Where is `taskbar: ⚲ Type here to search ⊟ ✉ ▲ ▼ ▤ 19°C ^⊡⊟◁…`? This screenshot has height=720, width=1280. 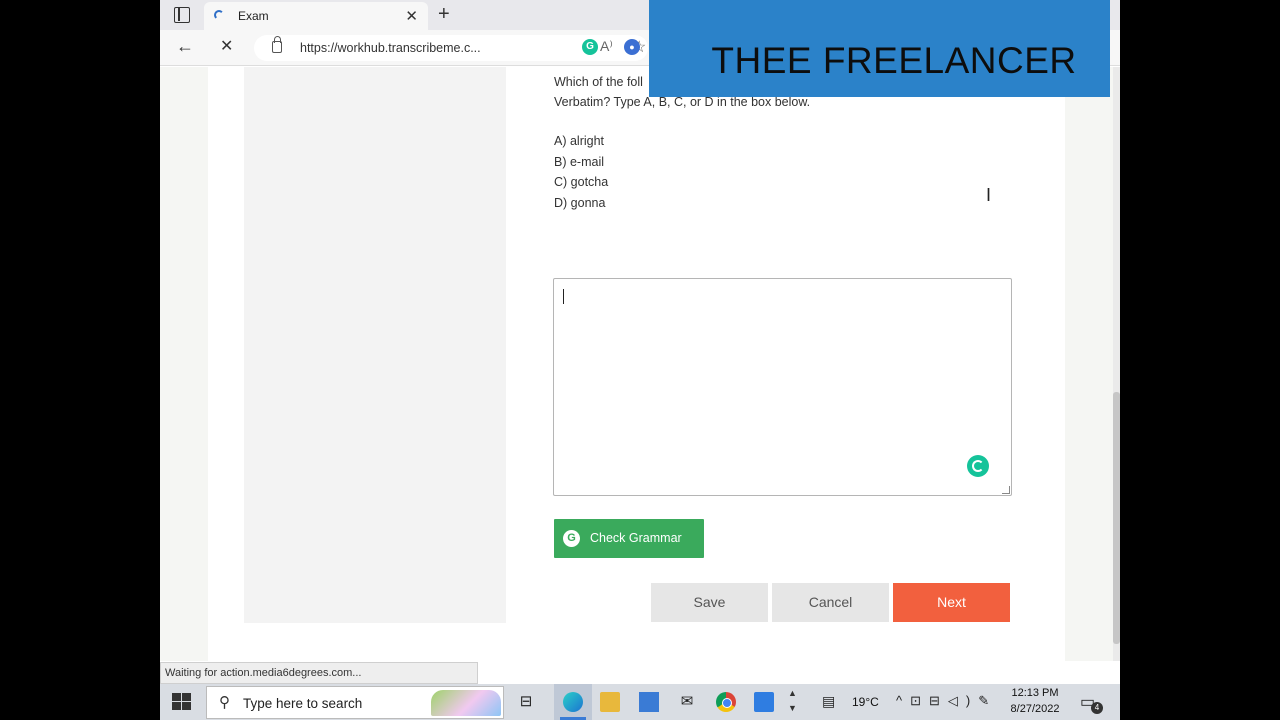
taskbar: ⚲ Type here to search ⊟ ✉ ▲ ▼ ▤ 19°C ^⊡⊟◁… is located at coordinates (640, 702).